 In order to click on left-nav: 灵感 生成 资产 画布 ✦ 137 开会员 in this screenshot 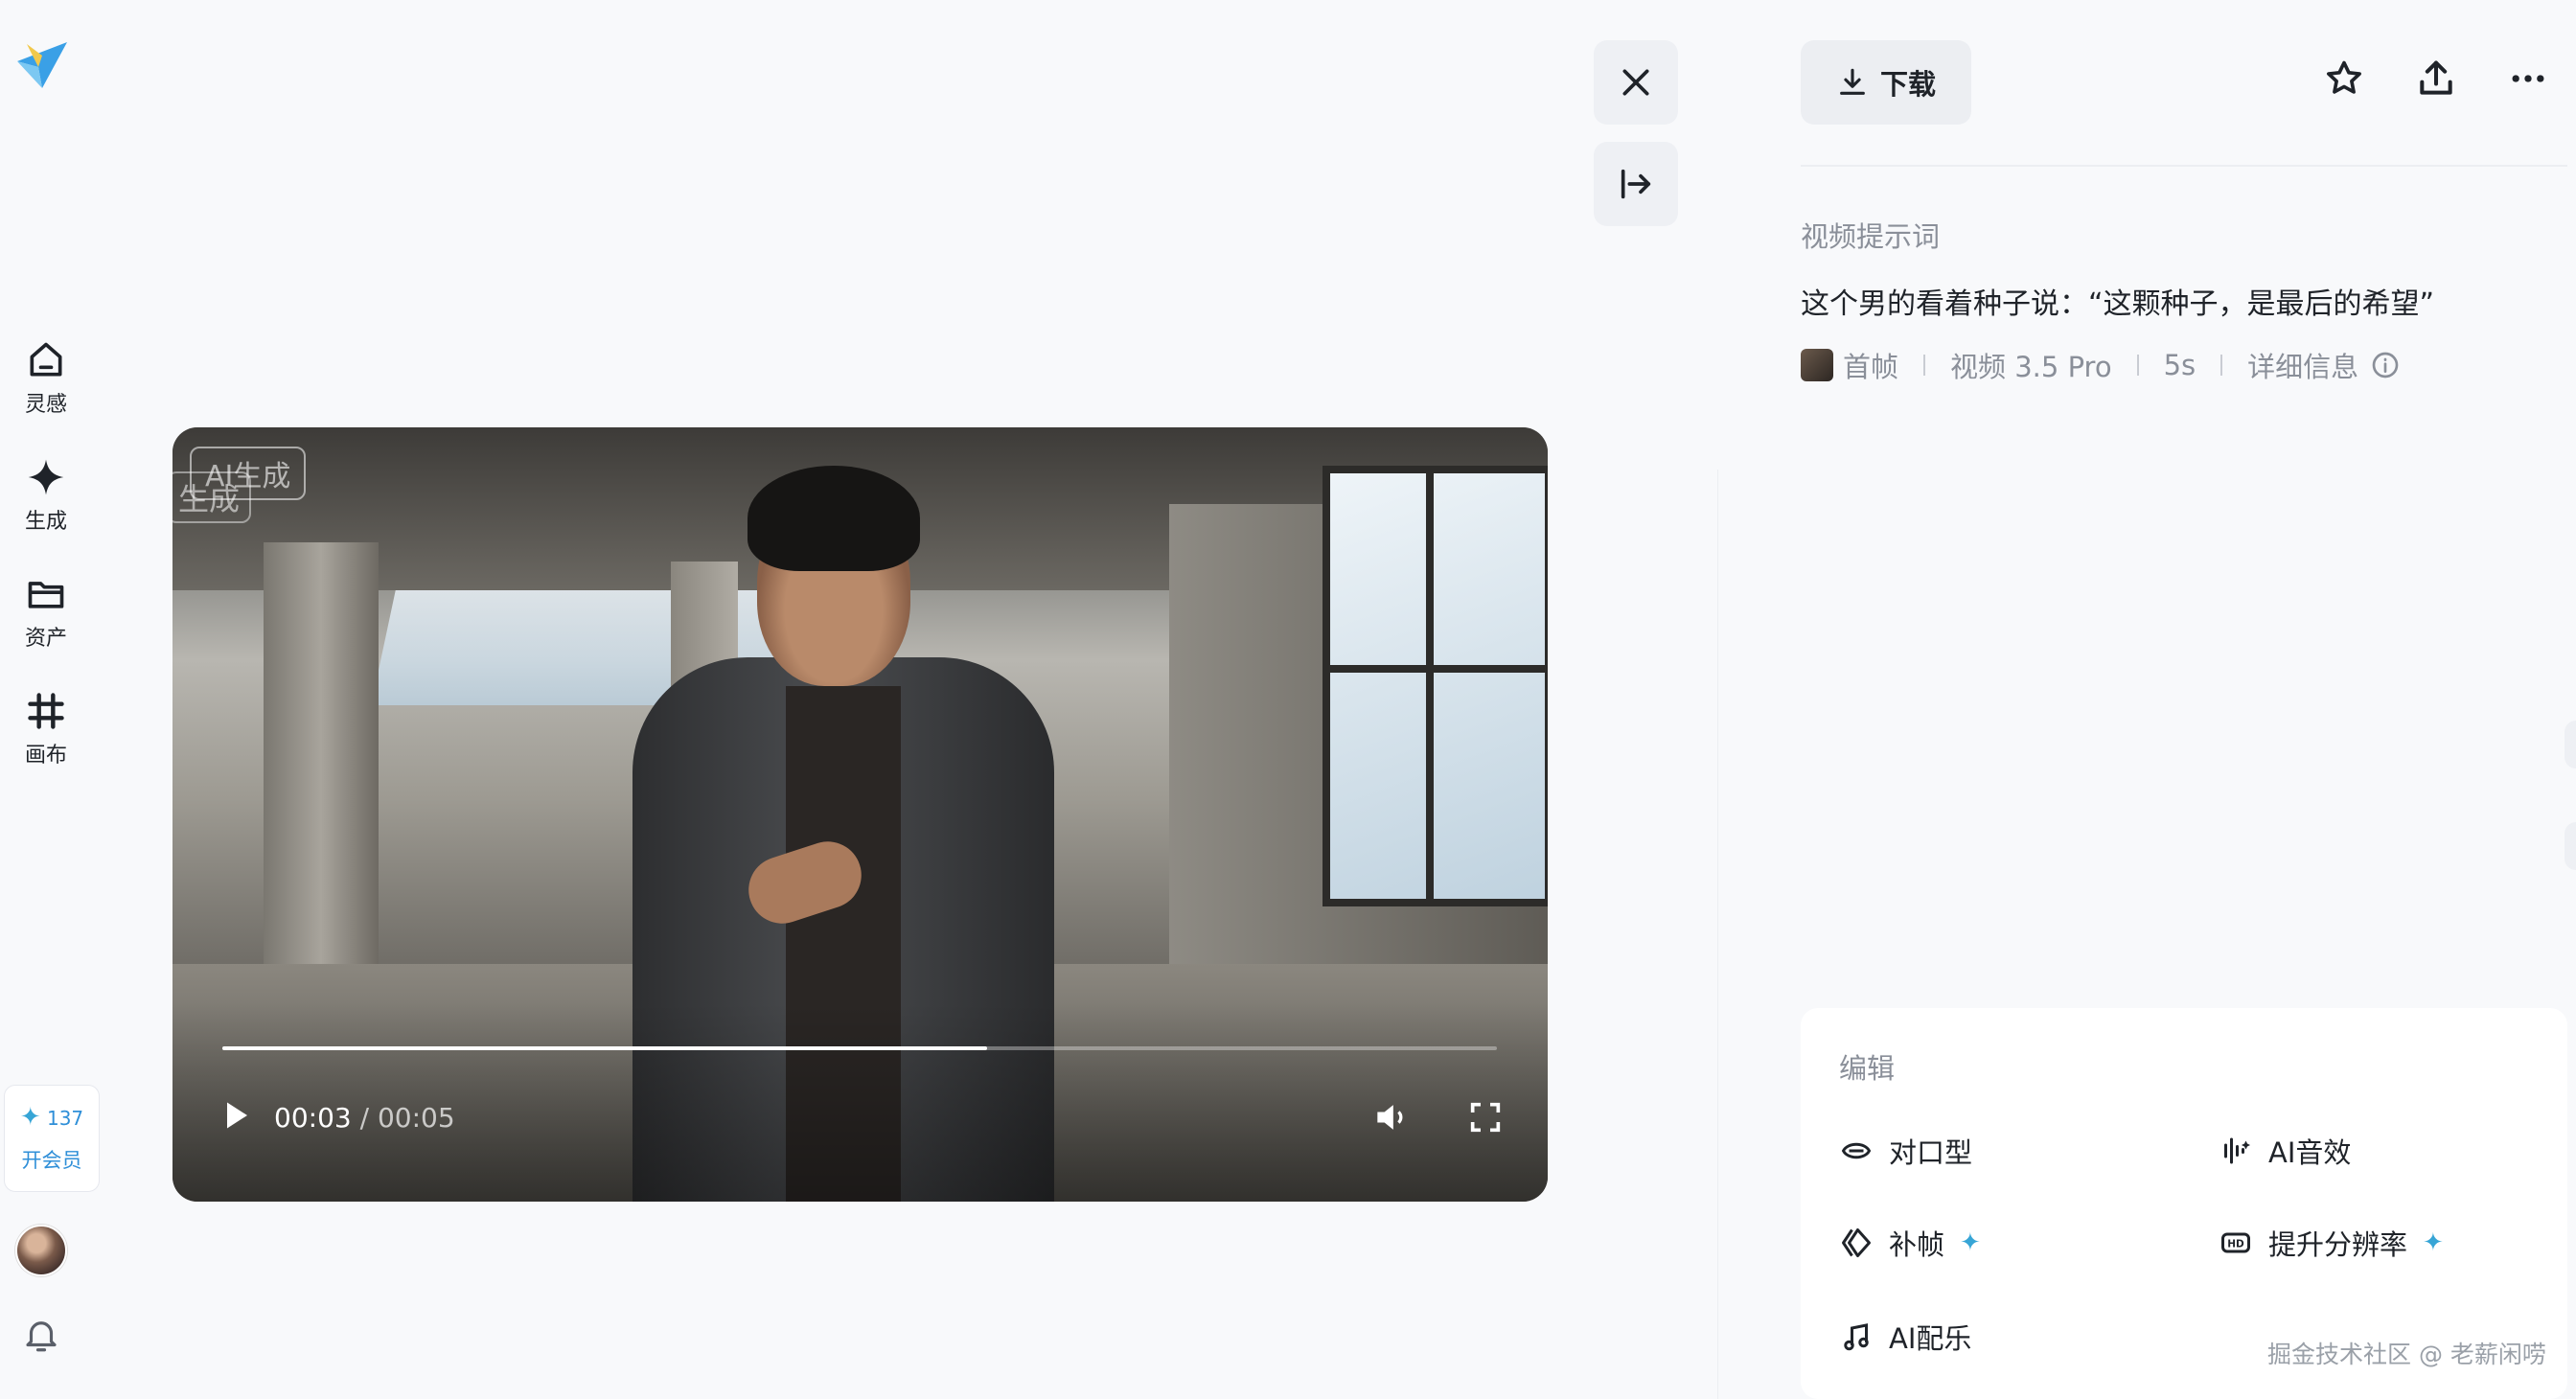, I will do `click(50, 699)`.